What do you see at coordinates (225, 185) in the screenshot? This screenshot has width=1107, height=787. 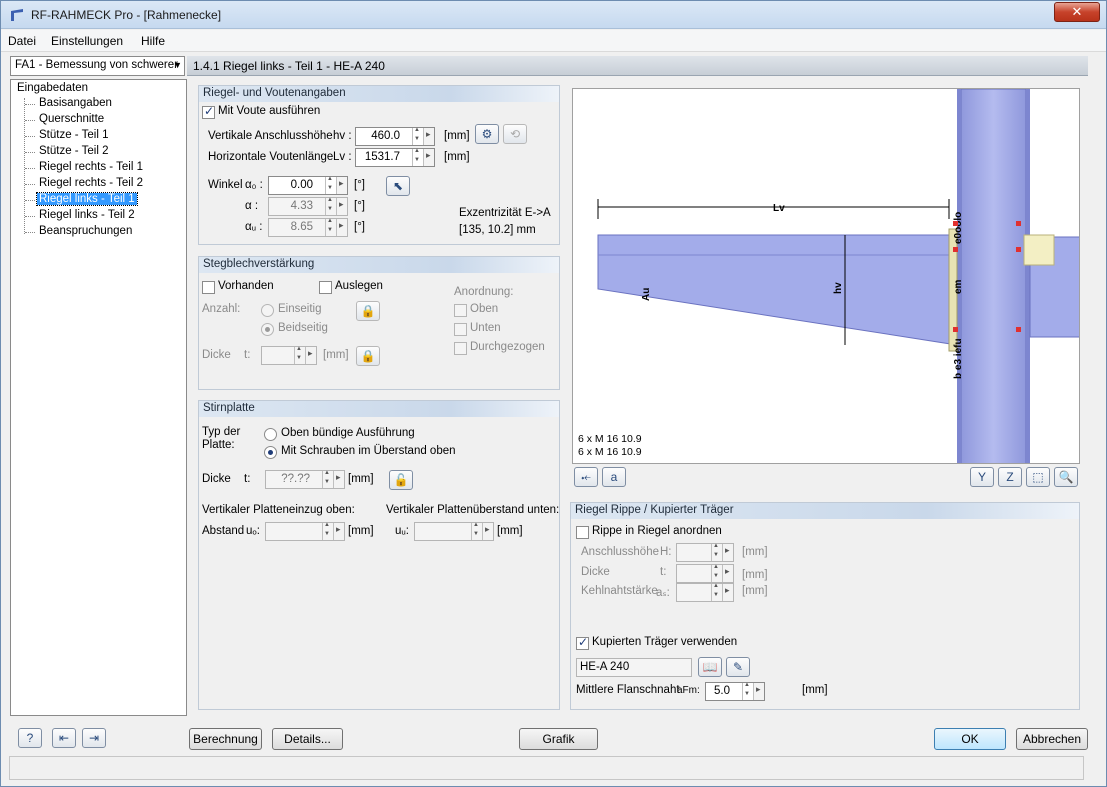 I see `winkel-label: Winkel` at bounding box center [225, 185].